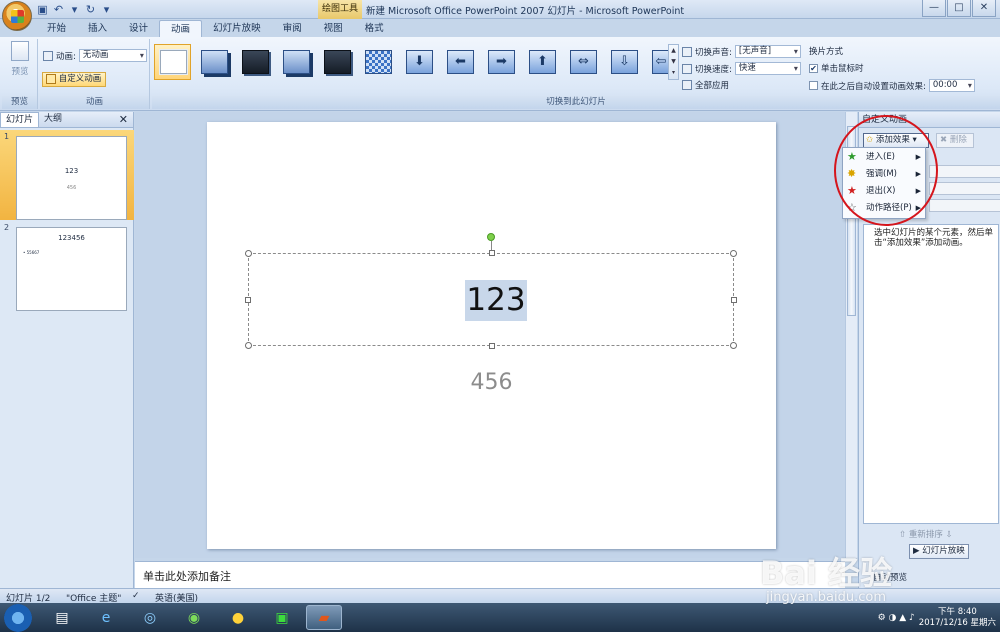 This screenshot has width=1000, height=632. I want to click on transition-fade-black, so click(254, 62).